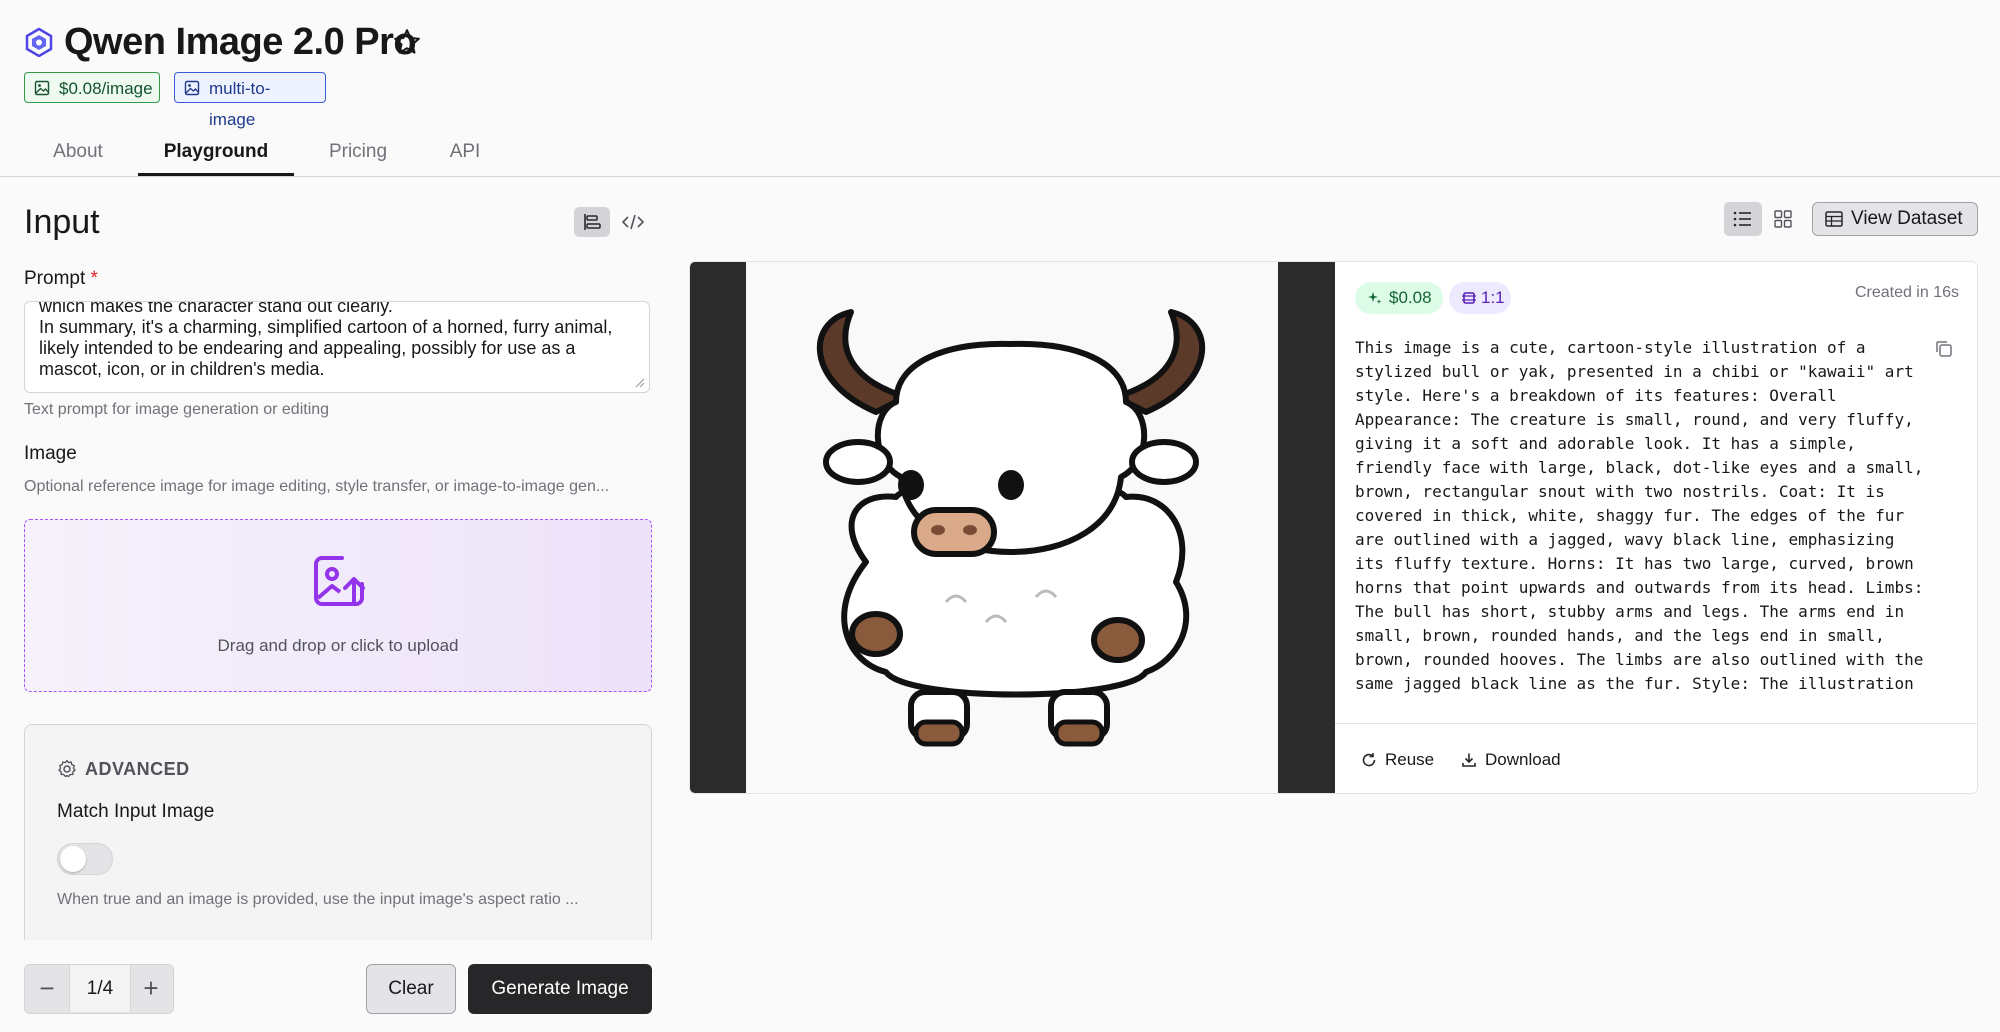  Describe the element at coordinates (1907, 218) in the screenshot. I see `view-dataset-label: View Dataset` at that location.